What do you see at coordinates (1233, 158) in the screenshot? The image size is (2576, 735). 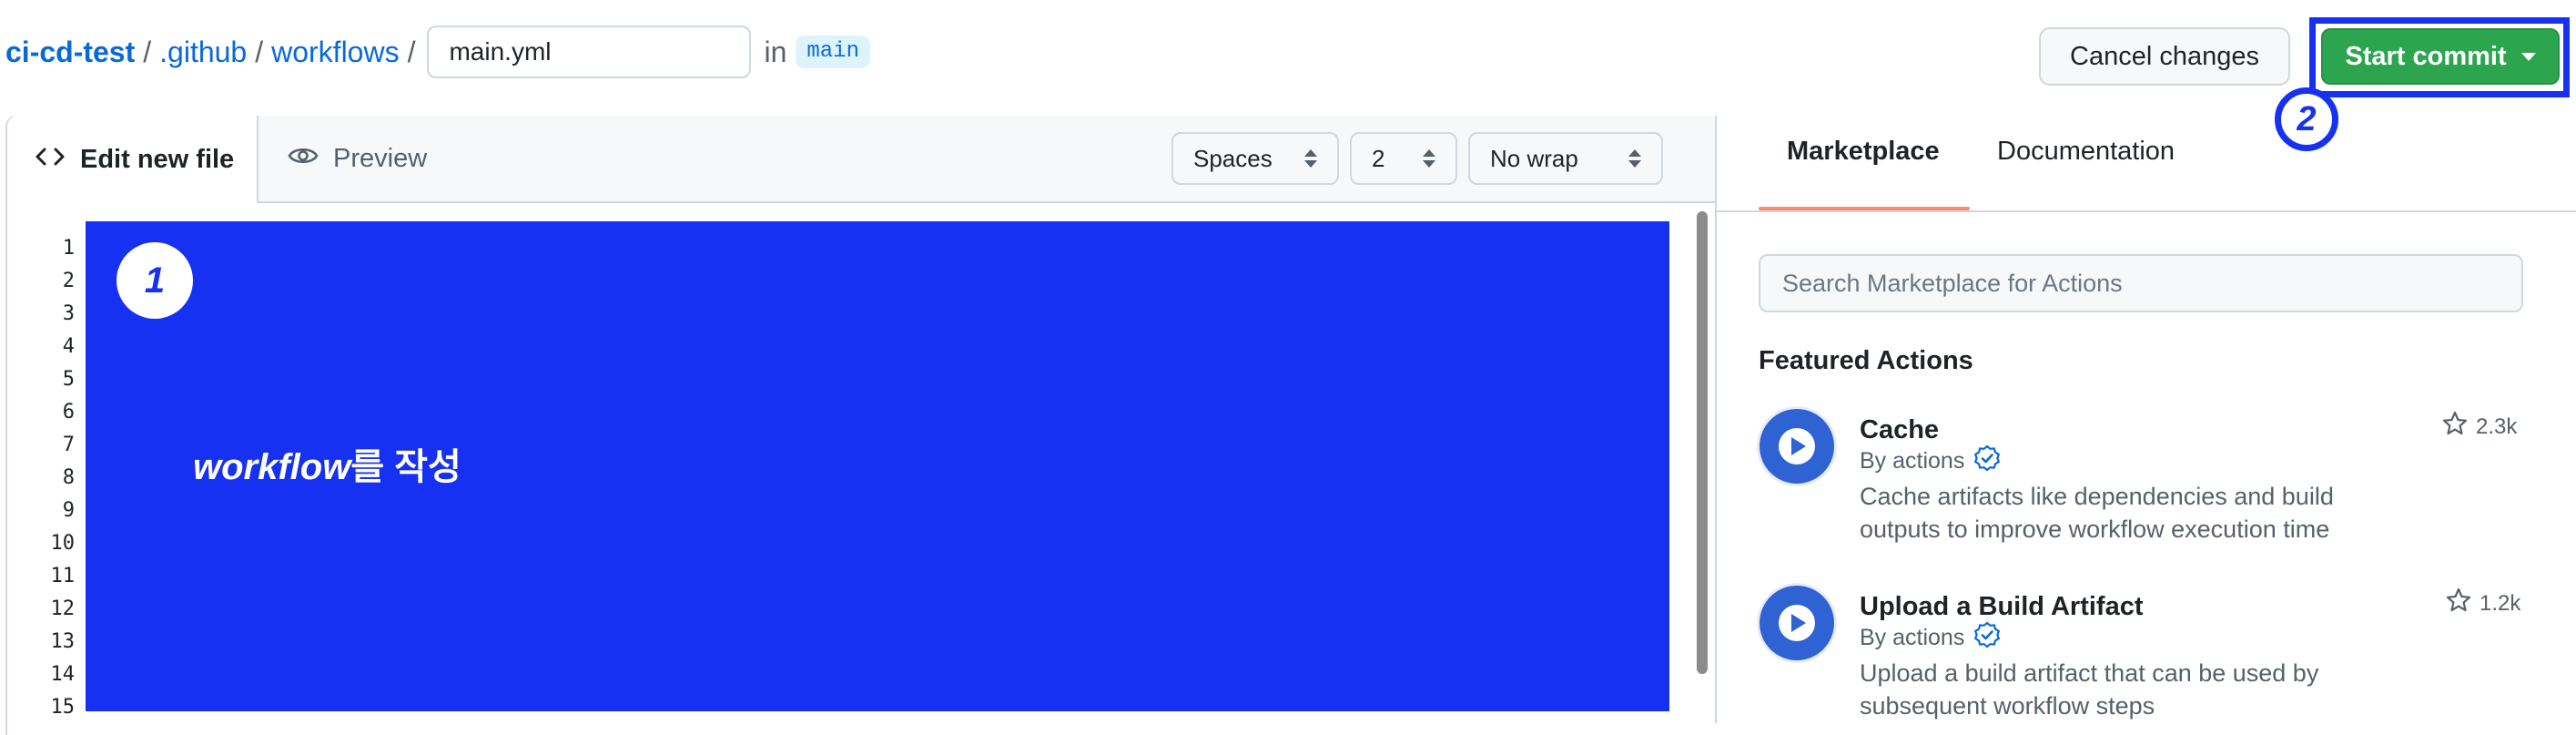 I see `indent-mode-value: Spaces` at bounding box center [1233, 158].